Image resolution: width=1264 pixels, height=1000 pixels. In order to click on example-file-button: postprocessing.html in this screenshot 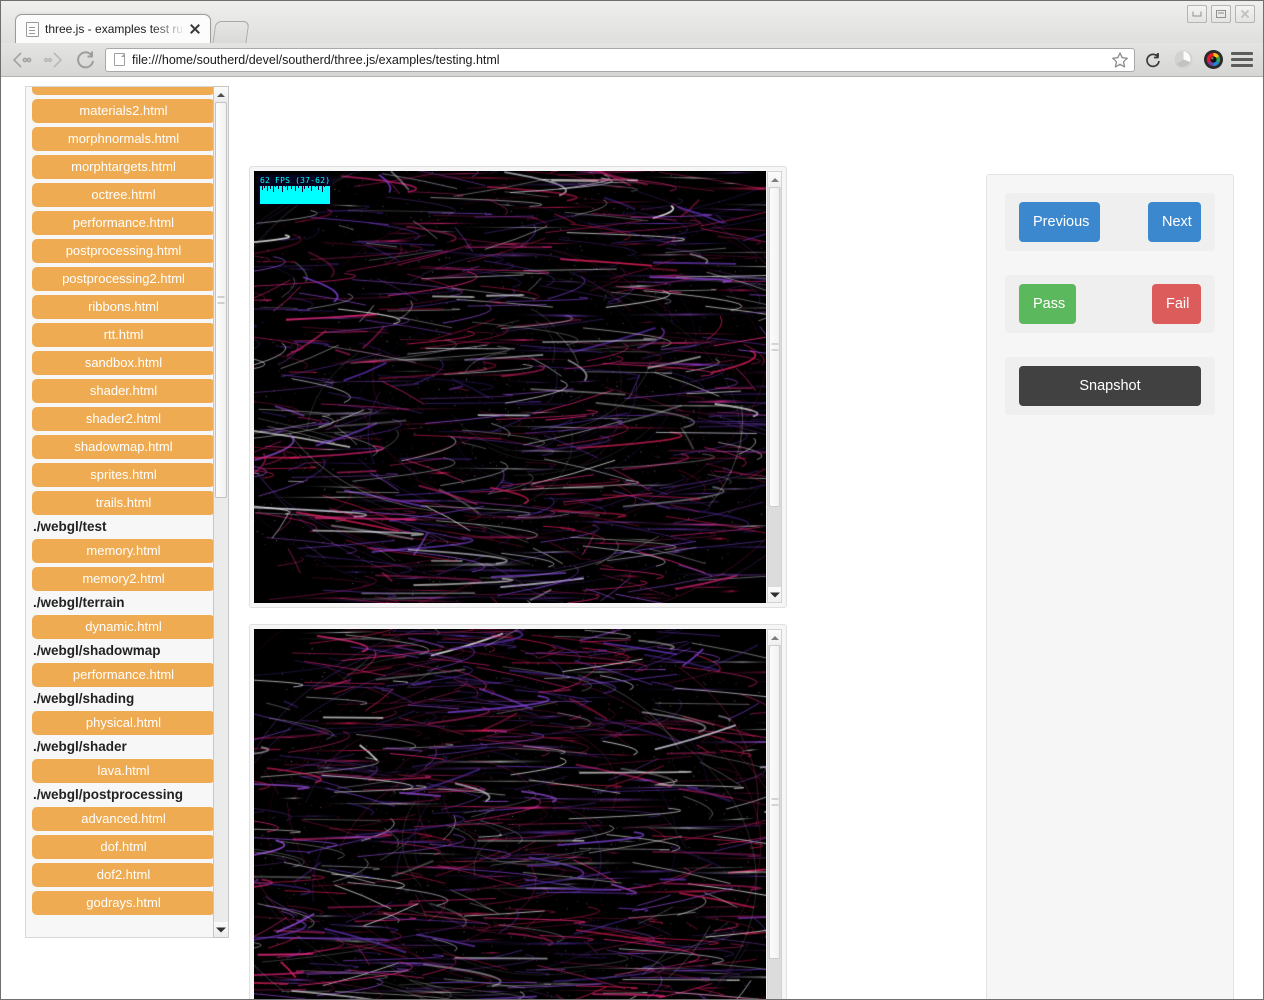, I will do `click(123, 251)`.